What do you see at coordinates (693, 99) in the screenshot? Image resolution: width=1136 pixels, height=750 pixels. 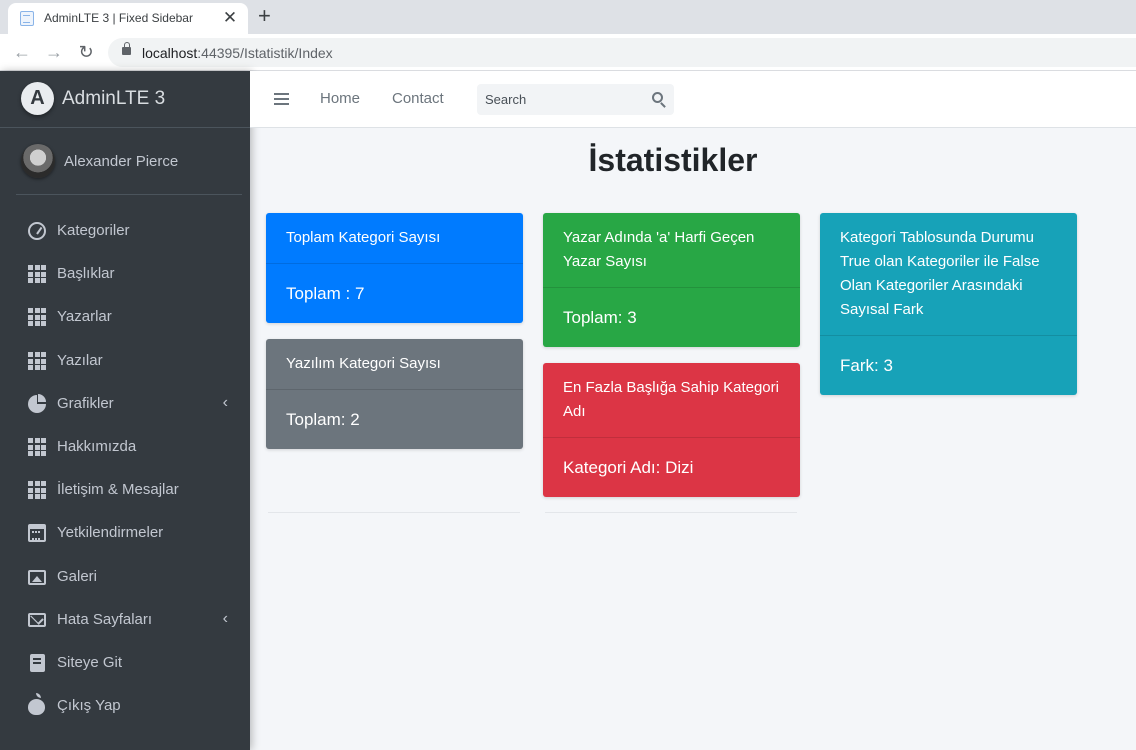 I see `top-navbar: Home Contact` at bounding box center [693, 99].